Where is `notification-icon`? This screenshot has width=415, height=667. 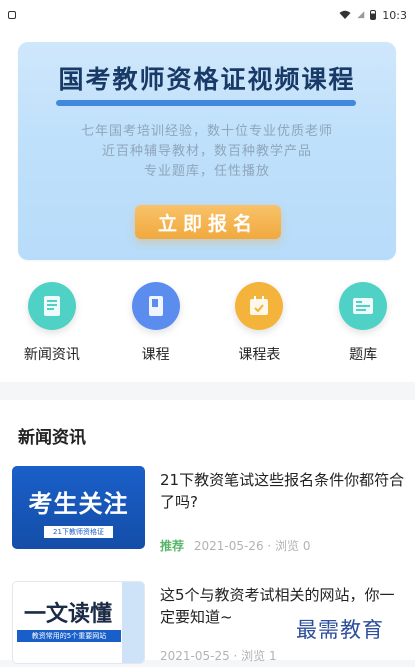 notification-icon is located at coordinates (12, 15).